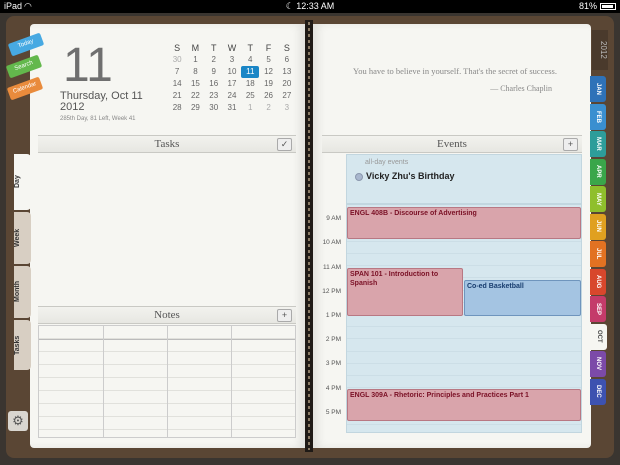 The image size is (620, 465). What do you see at coordinates (333, 339) in the screenshot?
I see `hour-label: 2 PM` at bounding box center [333, 339].